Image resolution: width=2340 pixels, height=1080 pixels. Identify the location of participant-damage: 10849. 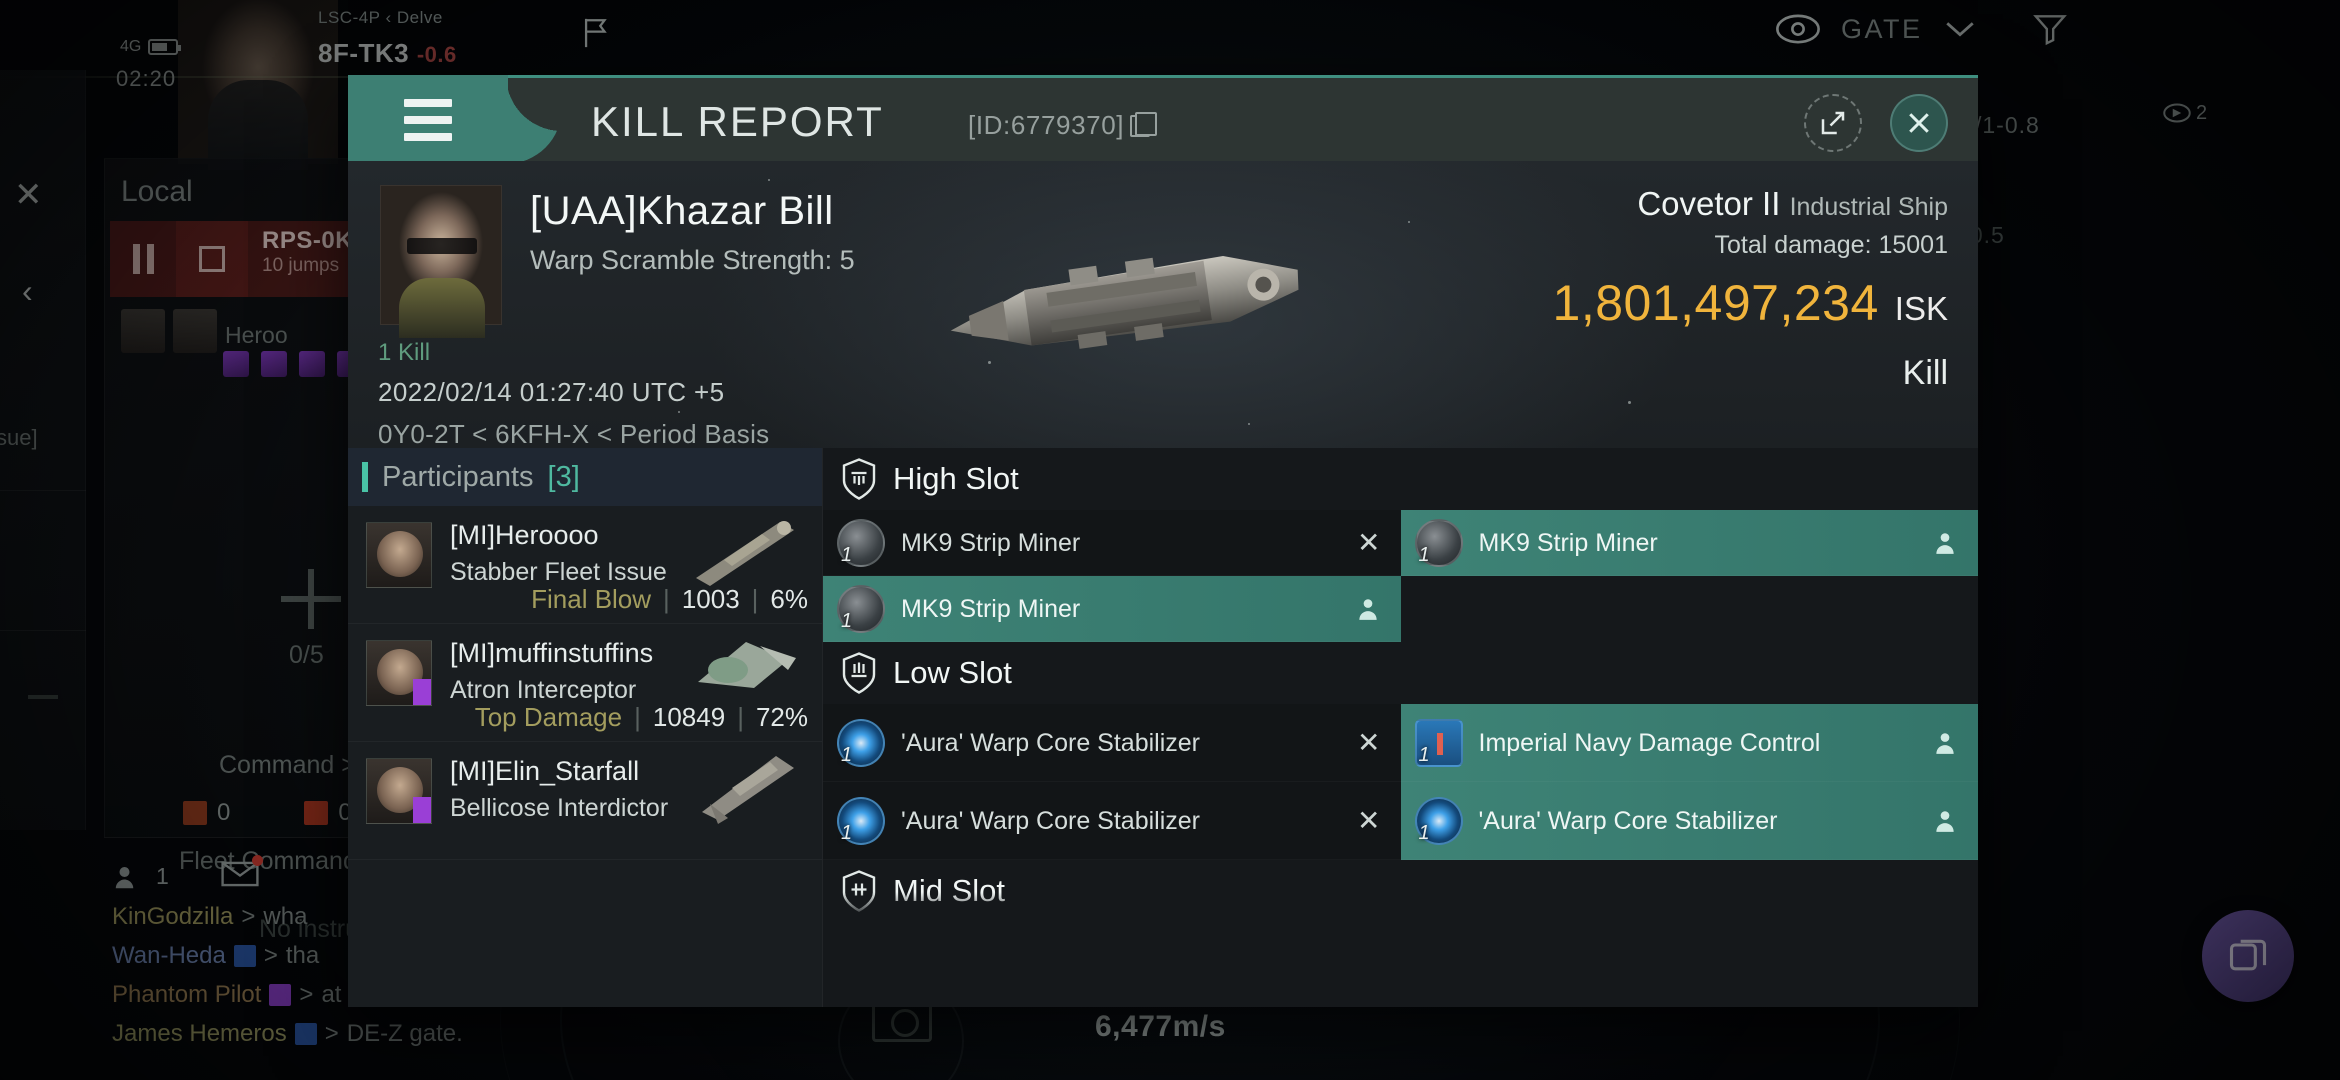
(689, 717).